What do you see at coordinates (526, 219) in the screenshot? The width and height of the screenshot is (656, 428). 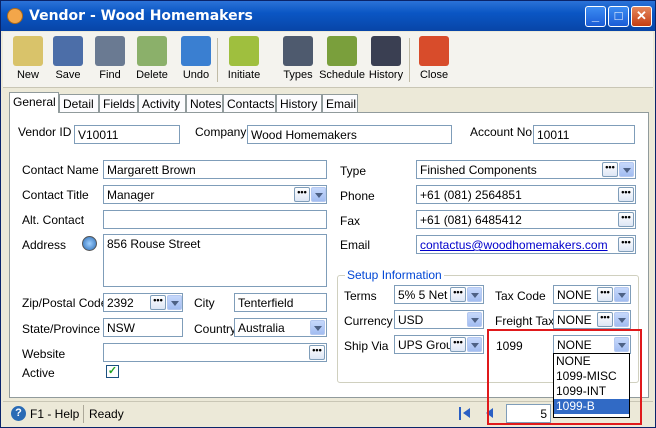 I see `fax-field: +61 (081) 6485412` at bounding box center [526, 219].